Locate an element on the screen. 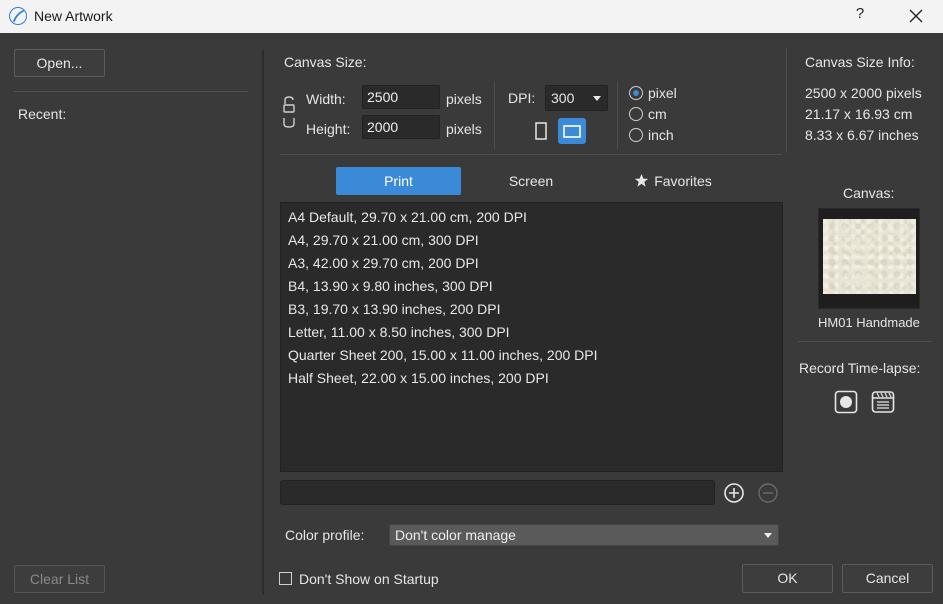 The width and height of the screenshot is (943, 604). list-item: A4 Default, 29.70 x 21.00 cm, 200 DPI is located at coordinates (531, 217).